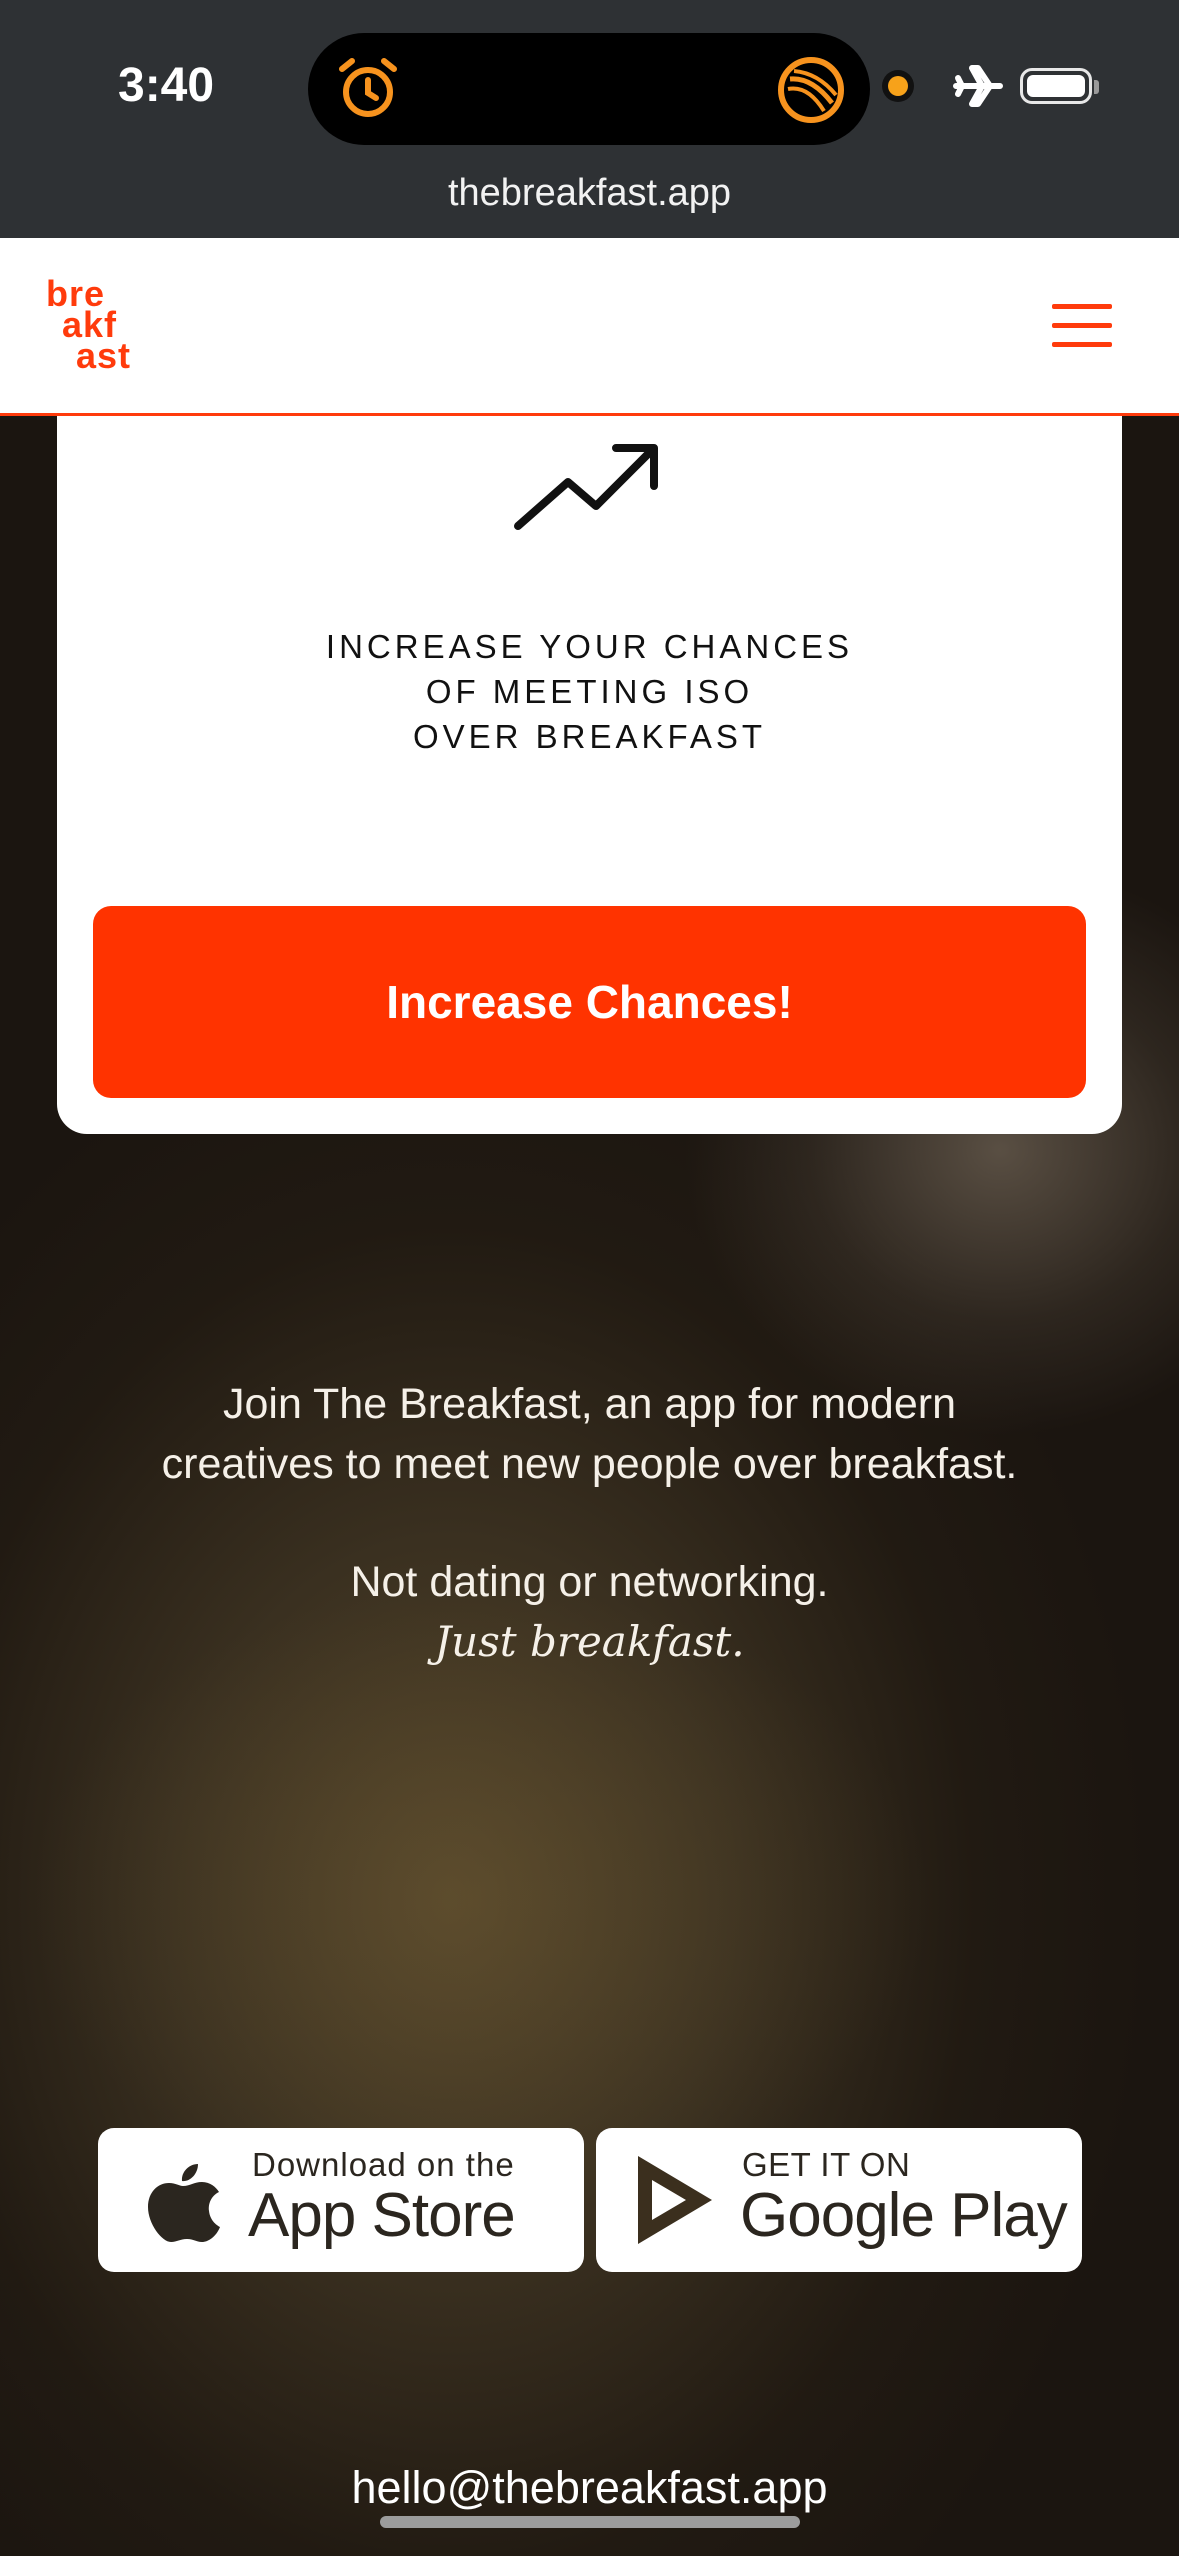 This screenshot has width=1179, height=2556. I want to click on card-headline-line-1: INCREASE YOUR CHANCES, so click(589, 646).